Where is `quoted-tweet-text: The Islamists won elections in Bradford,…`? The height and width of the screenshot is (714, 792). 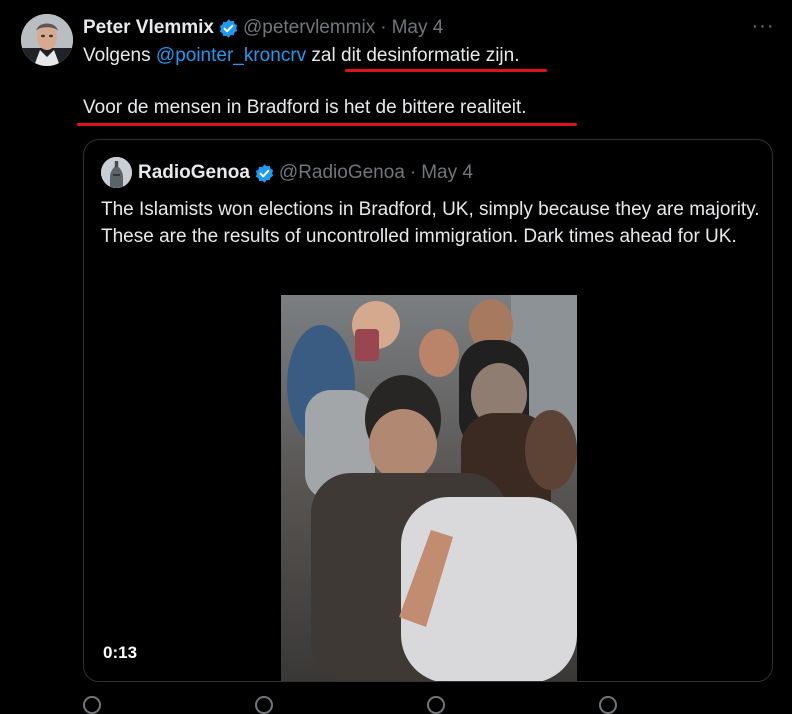 quoted-tweet-text: The Islamists won elections in Bradford,… is located at coordinates (430, 223).